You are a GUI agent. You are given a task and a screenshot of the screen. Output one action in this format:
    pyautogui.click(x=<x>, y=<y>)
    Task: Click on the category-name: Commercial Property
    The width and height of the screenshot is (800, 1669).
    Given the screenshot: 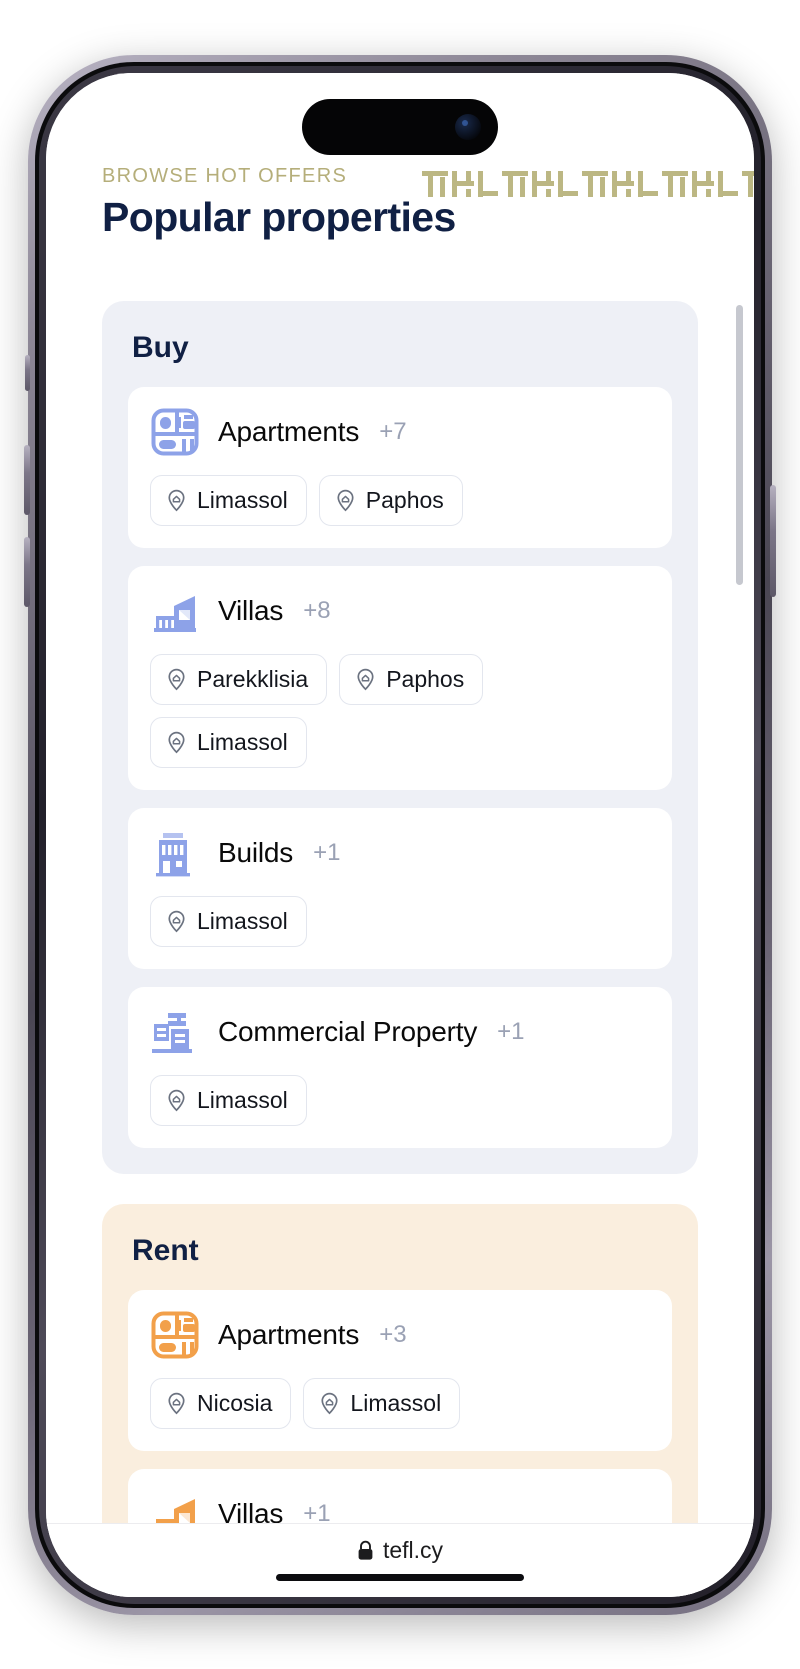 What is the action you would take?
    pyautogui.click(x=348, y=1031)
    